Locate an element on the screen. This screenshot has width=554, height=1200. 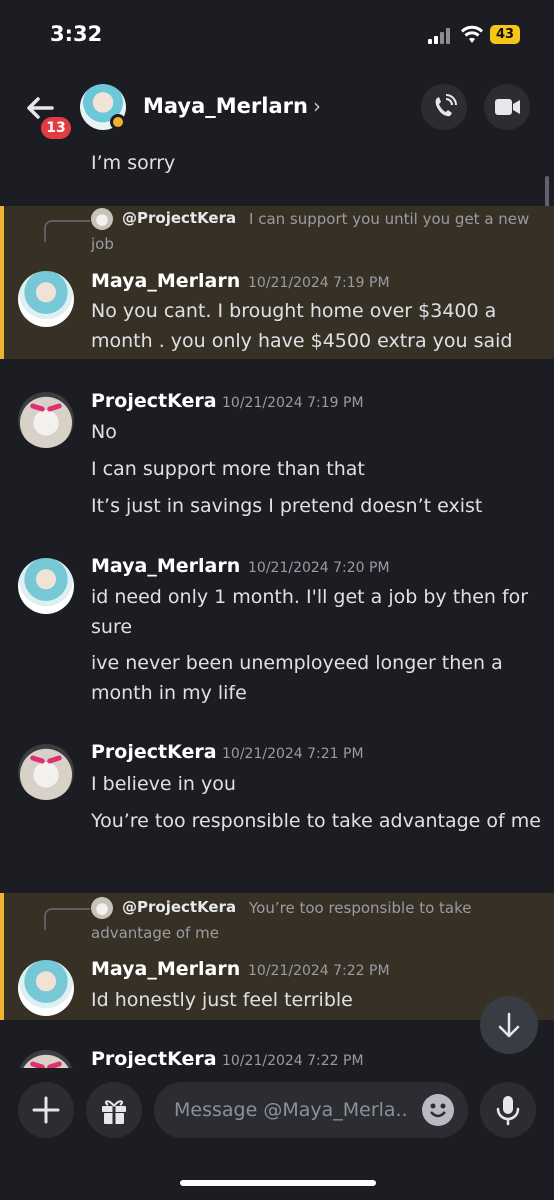
plus-icon is located at coordinates (46, 1110).